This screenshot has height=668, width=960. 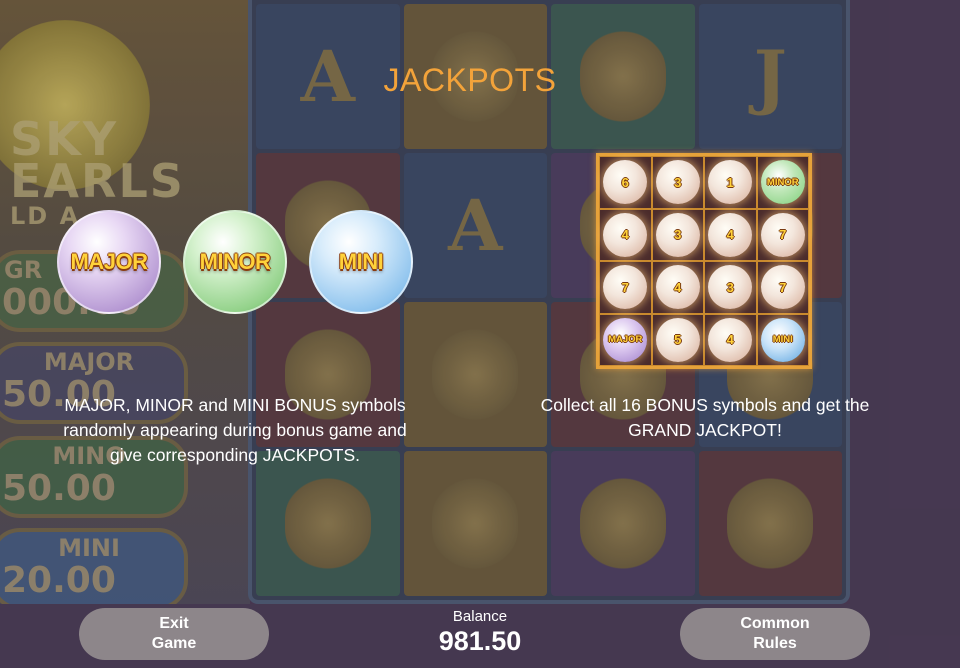 I want to click on pearl-icon: 6, so click(x=625, y=182).